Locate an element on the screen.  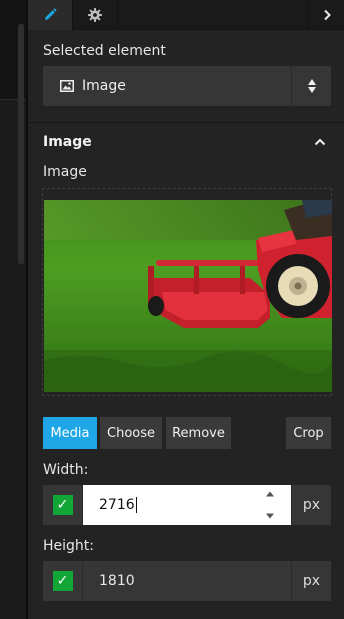
height-label: Height: is located at coordinates (68, 546).